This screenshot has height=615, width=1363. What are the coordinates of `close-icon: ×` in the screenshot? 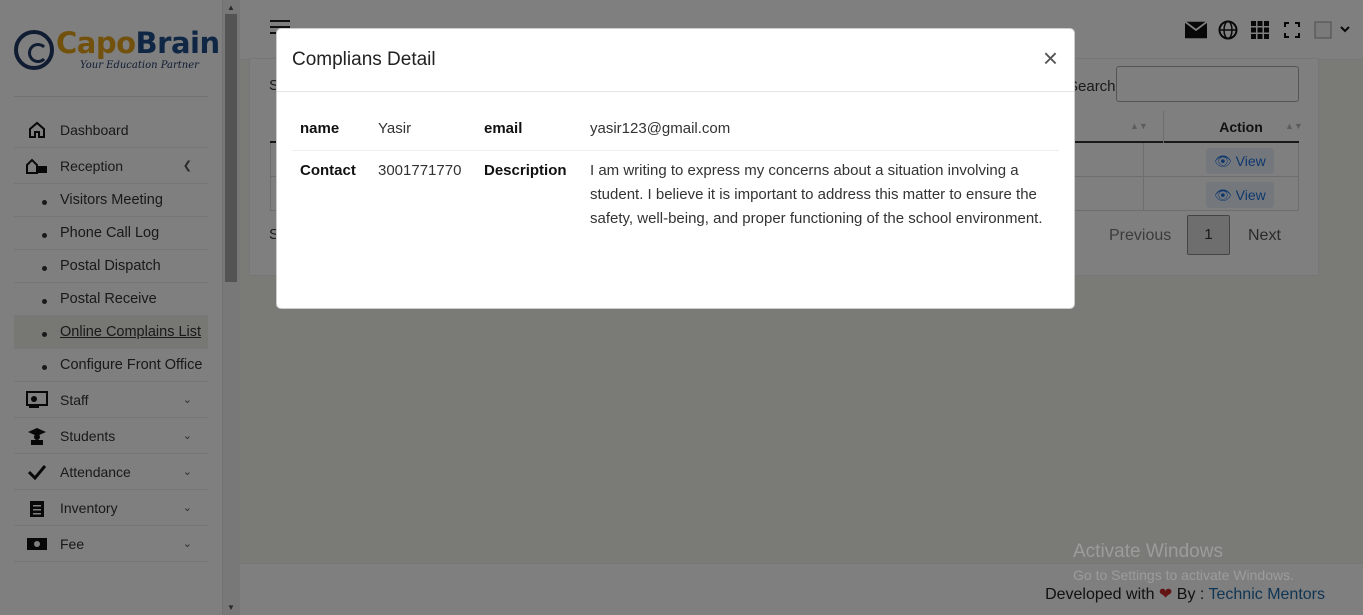 It's located at (1050, 58).